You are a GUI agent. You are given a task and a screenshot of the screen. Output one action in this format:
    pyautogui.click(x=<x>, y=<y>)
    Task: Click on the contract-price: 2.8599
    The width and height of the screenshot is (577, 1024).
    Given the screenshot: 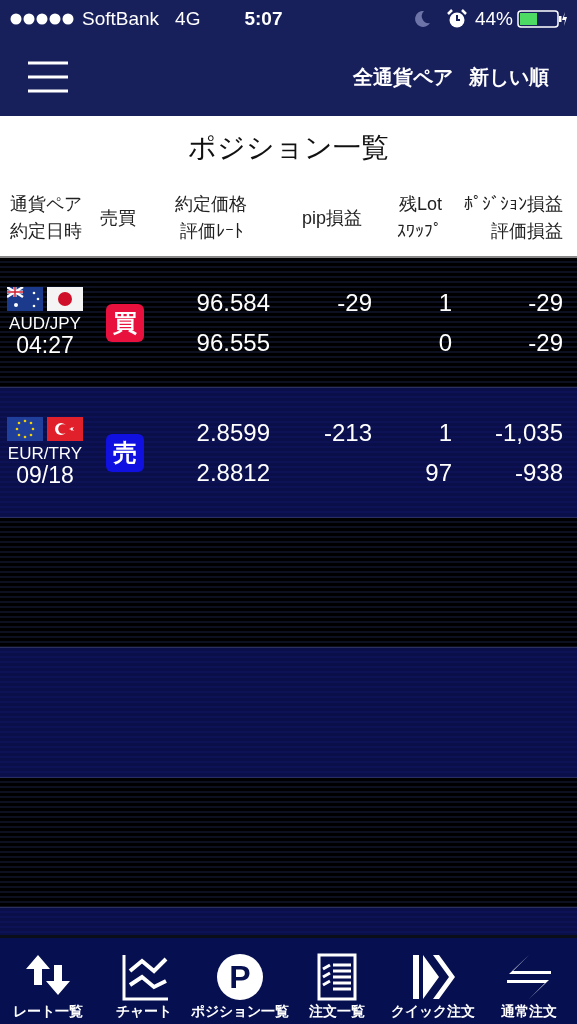 What is the action you would take?
    pyautogui.click(x=232, y=432)
    